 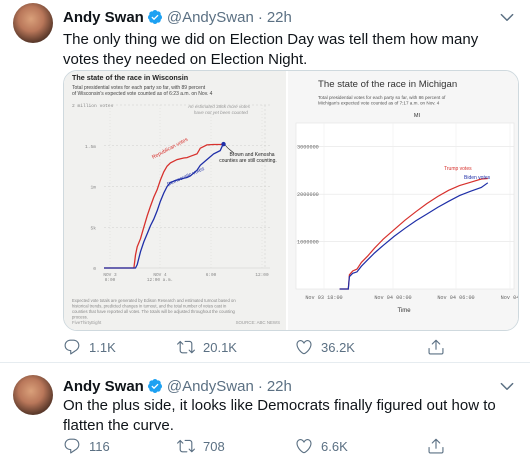 I want to click on tweet-actions: 116 708 6.6K, so click(x=263, y=447).